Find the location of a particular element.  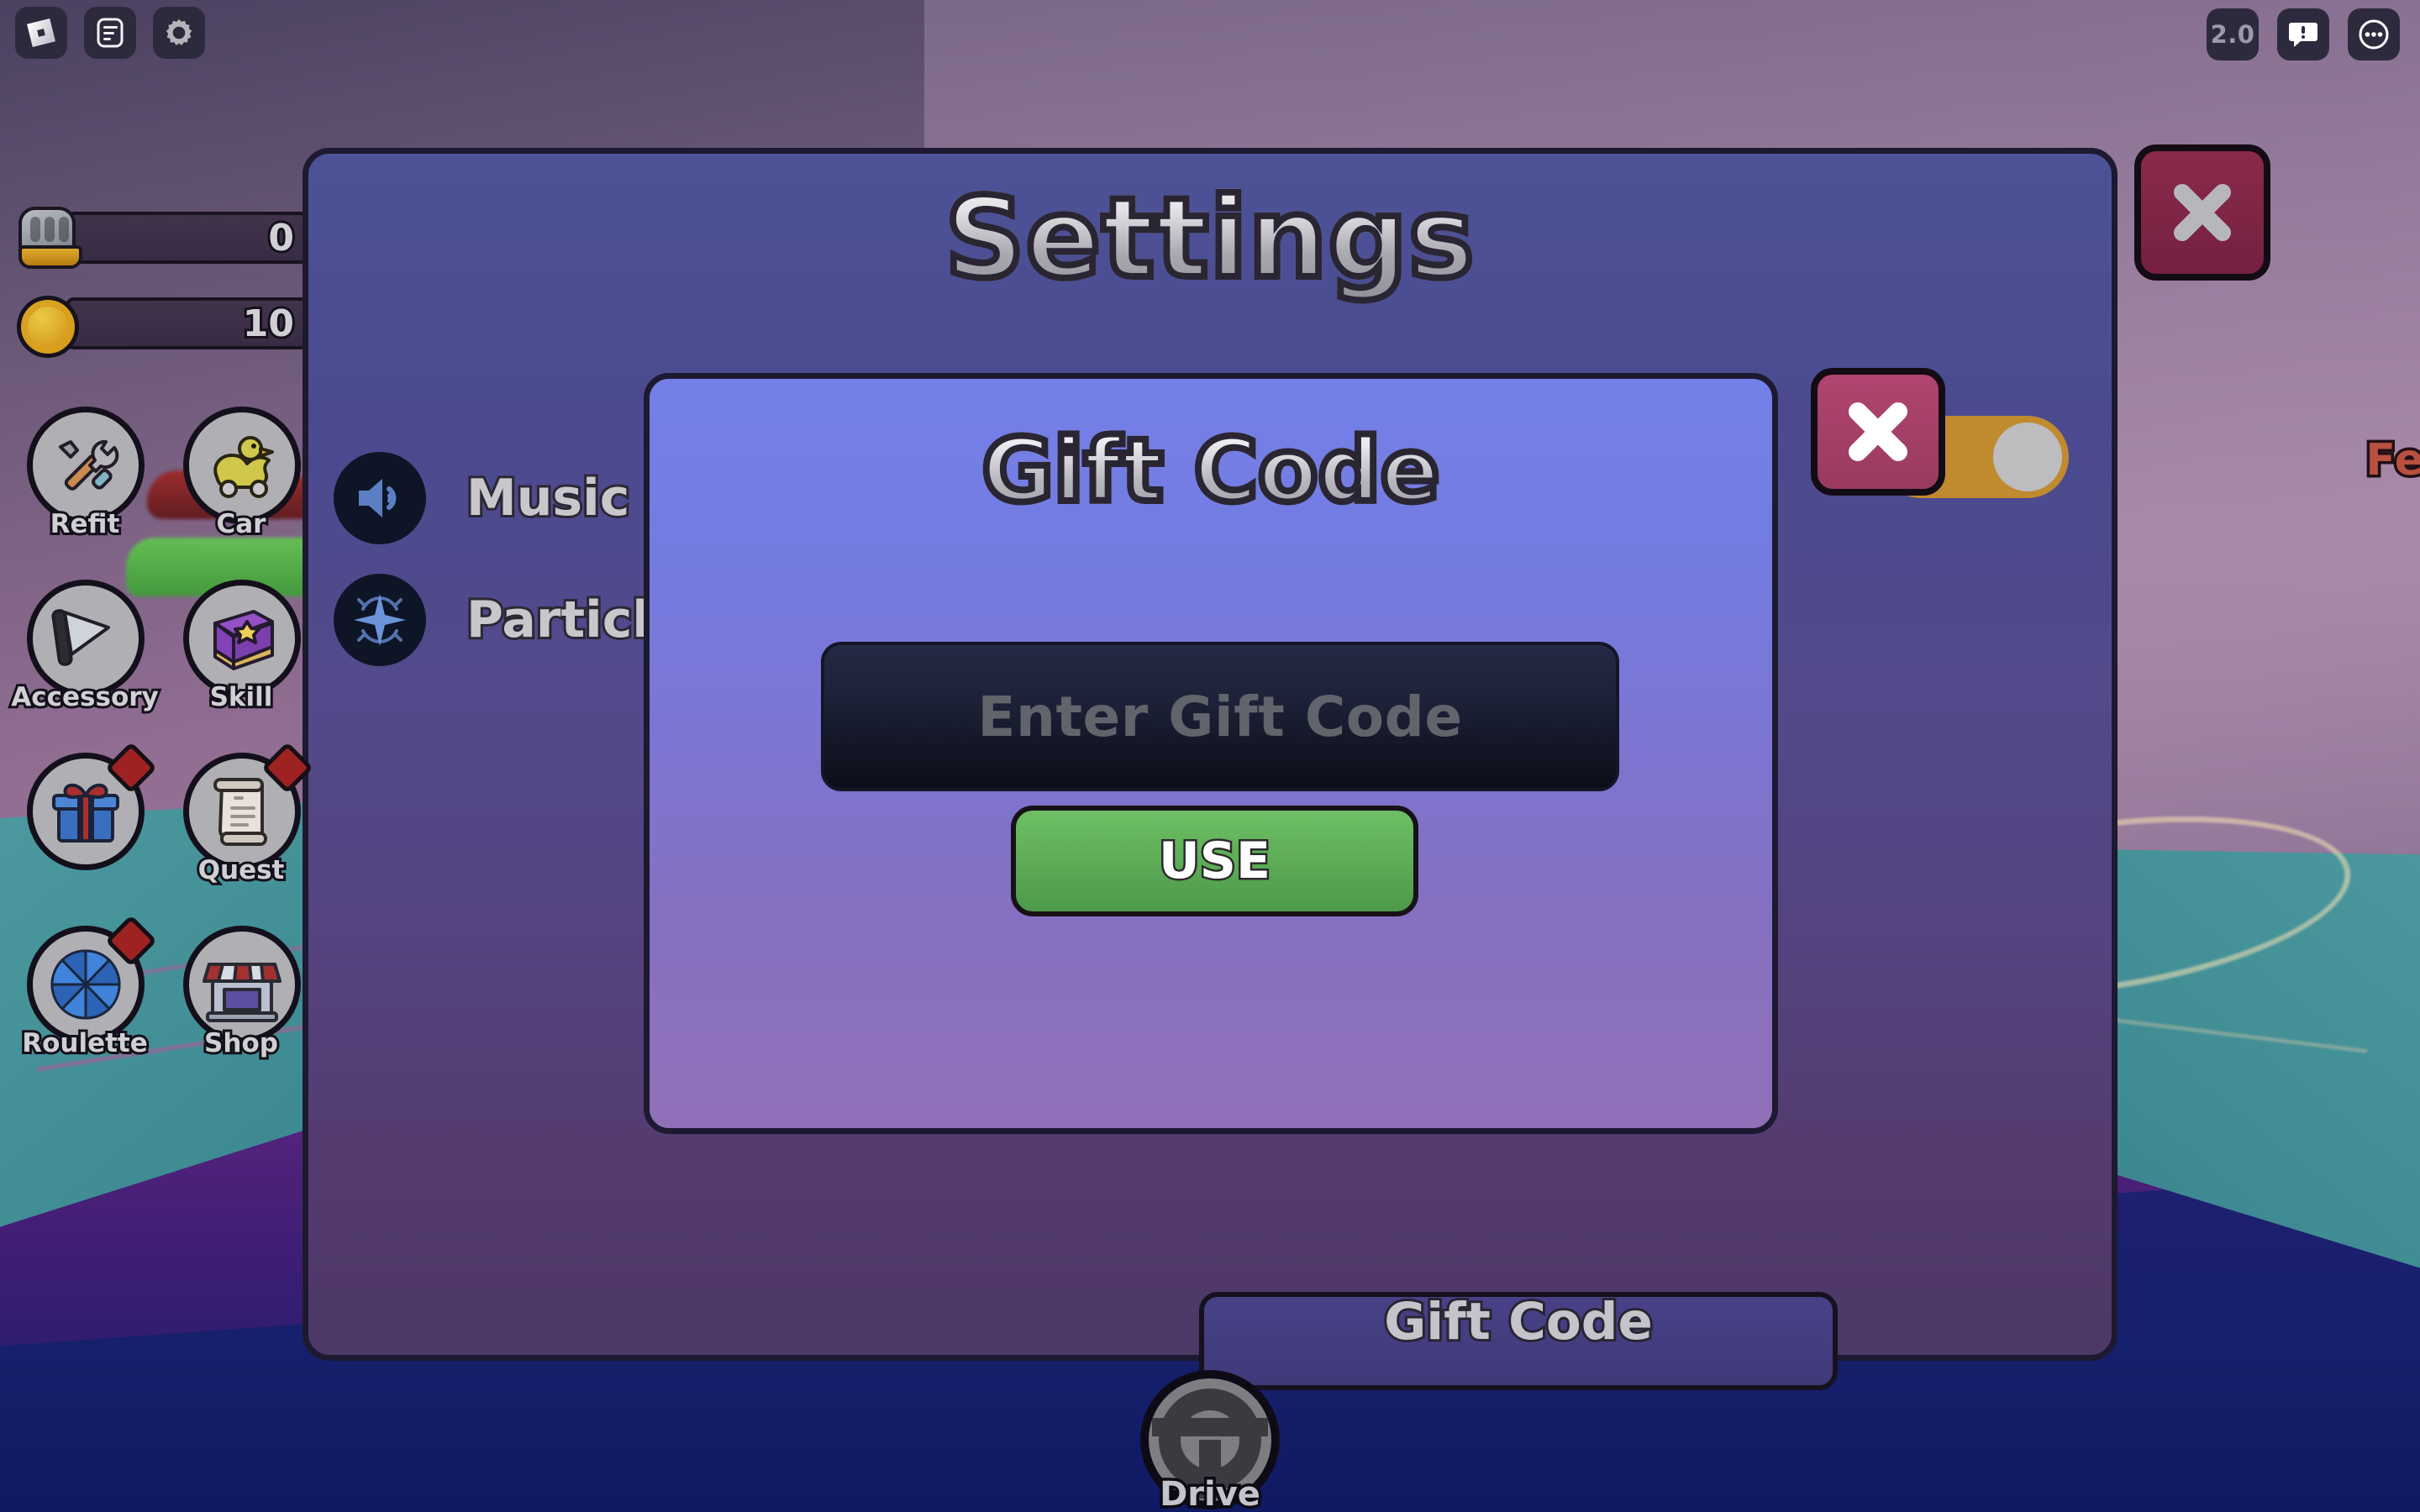

hud-button-quest: Quest is located at coordinates (241, 823).